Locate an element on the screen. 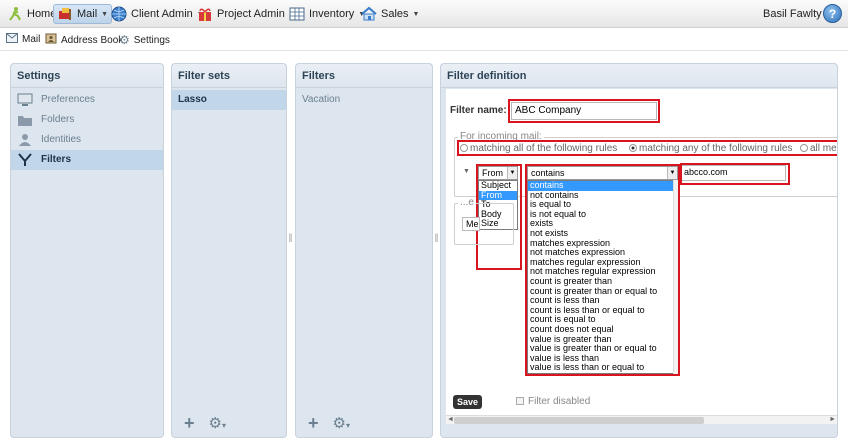  action-select: Me is located at coordinates (471, 224).